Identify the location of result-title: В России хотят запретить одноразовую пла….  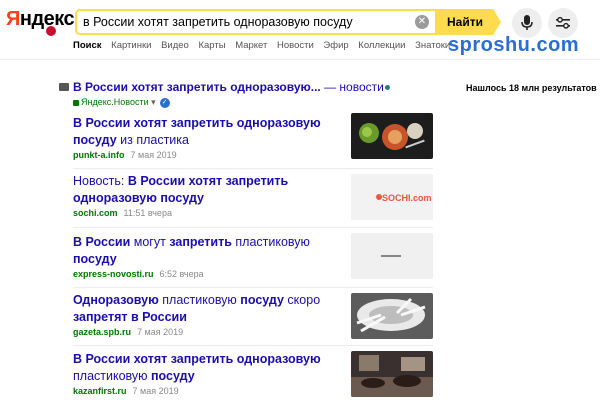
(204, 368).